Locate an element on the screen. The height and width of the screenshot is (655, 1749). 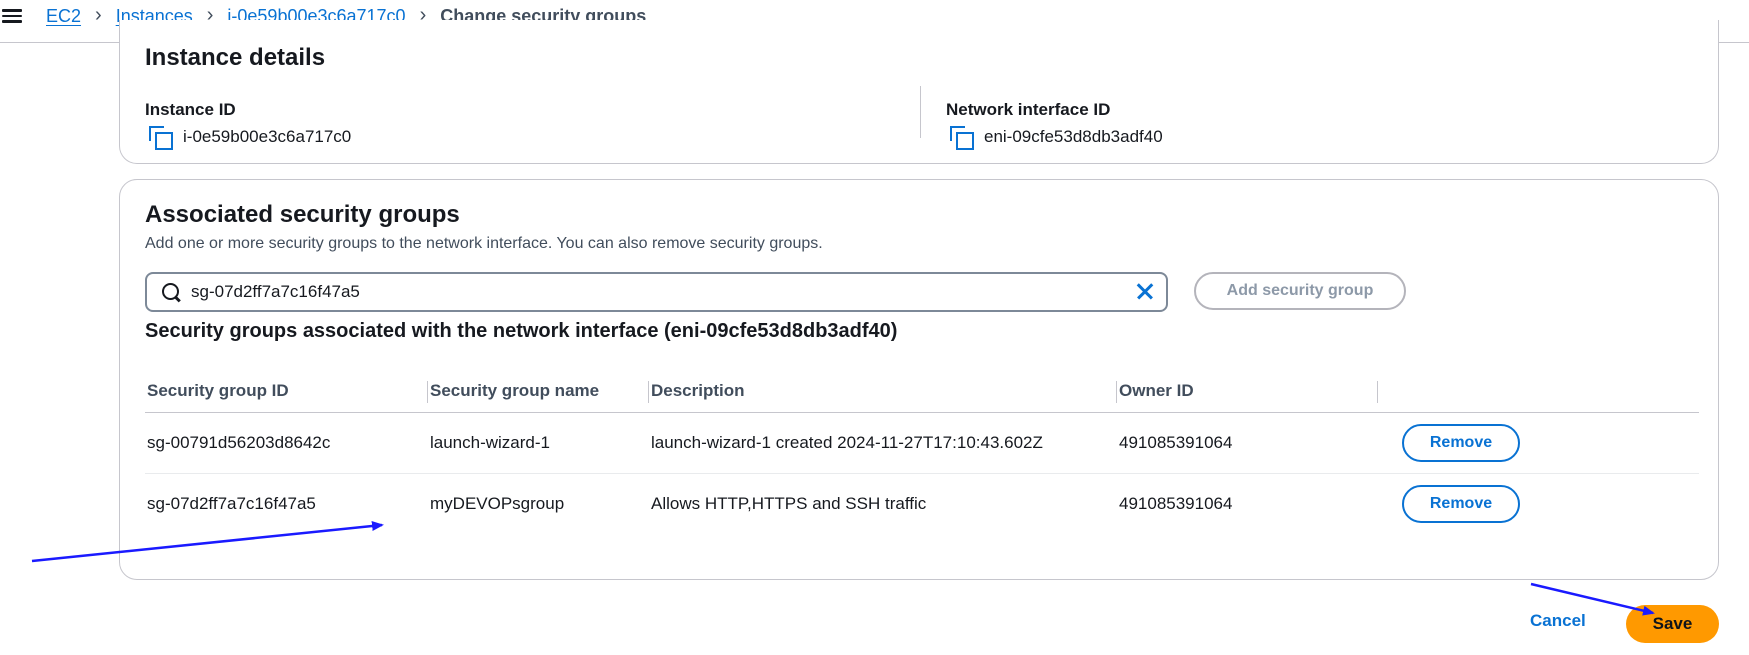
chevron-right-icon: › is located at coordinates (98, 15).